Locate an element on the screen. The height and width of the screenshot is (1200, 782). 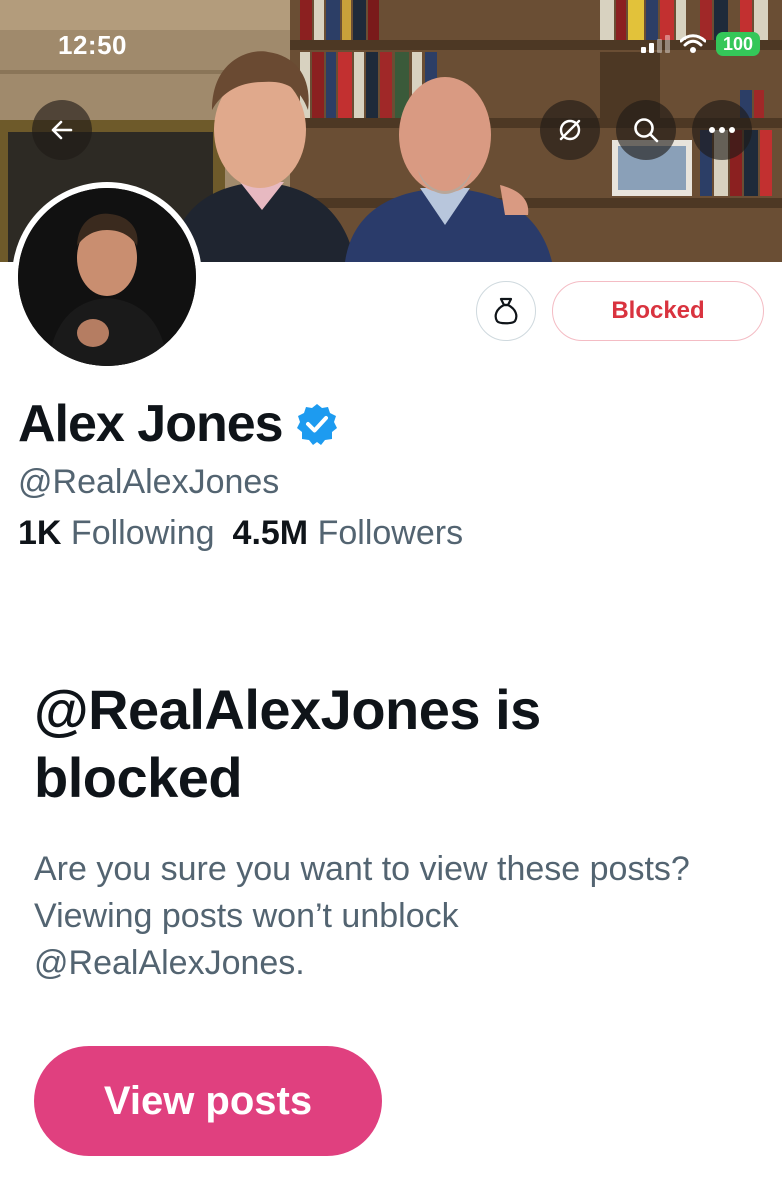
profile-avatar is located at coordinates (107, 277).